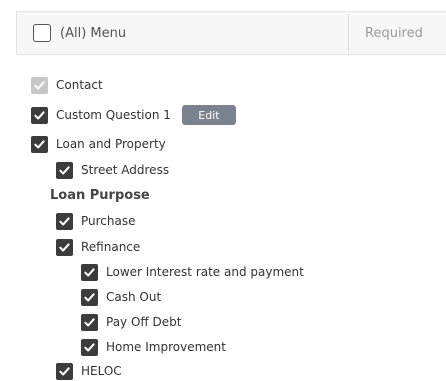  I want to click on tree-item-cash-out: Cash Out, so click(121, 297).